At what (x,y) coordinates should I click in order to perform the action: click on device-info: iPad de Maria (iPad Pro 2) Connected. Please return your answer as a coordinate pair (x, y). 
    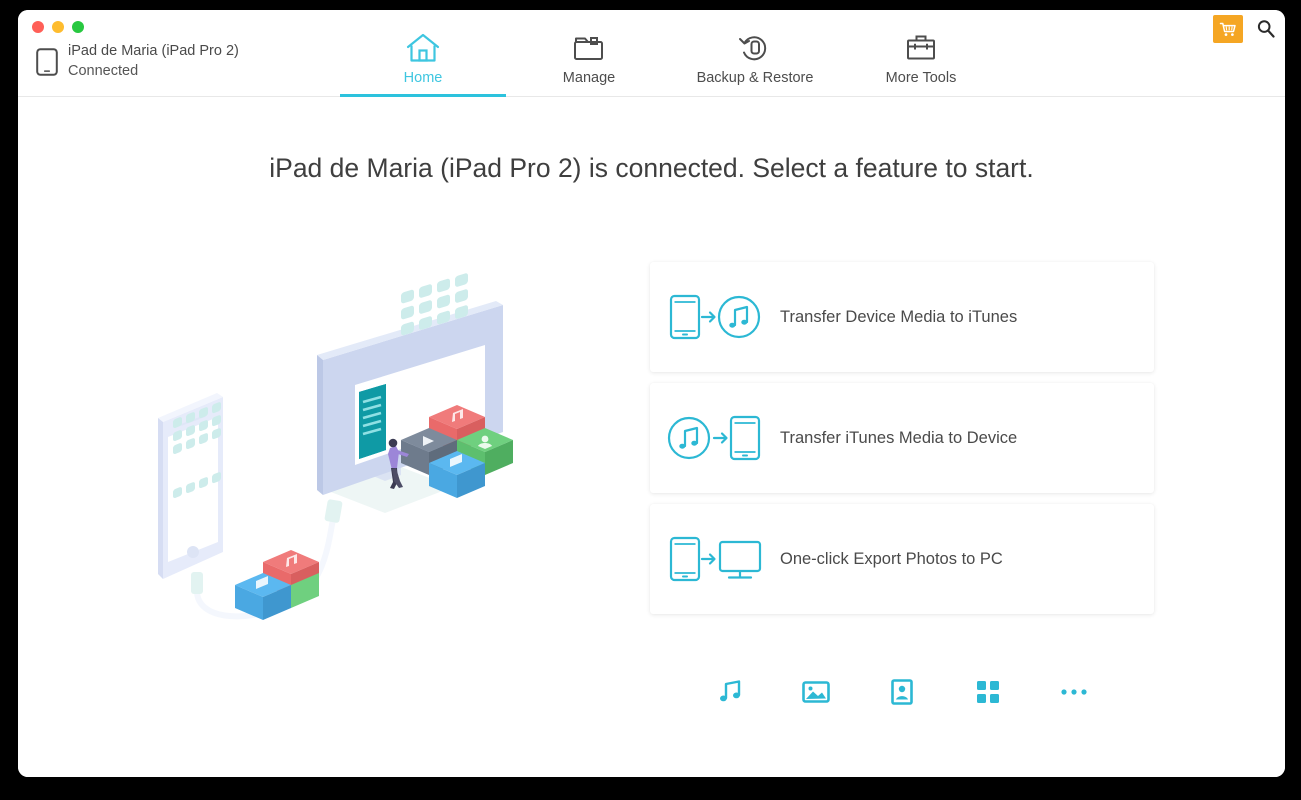
    Looking at the image, I should click on (137, 61).